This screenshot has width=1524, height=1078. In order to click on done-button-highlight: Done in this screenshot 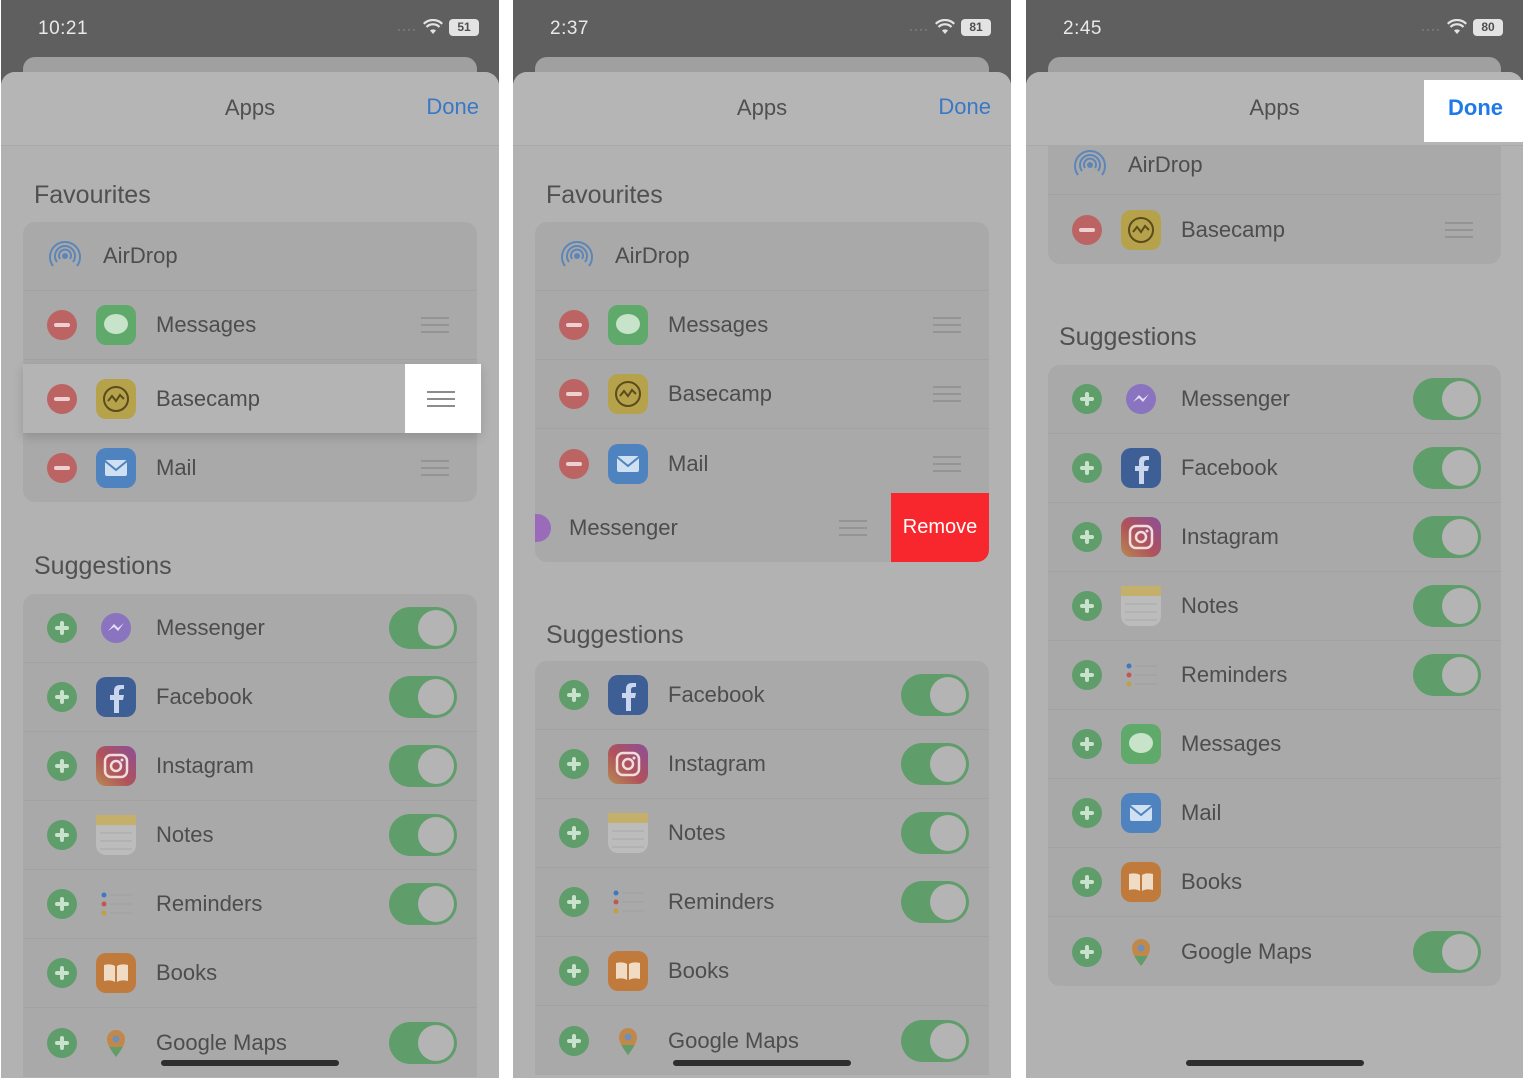, I will do `click(1473, 111)`.